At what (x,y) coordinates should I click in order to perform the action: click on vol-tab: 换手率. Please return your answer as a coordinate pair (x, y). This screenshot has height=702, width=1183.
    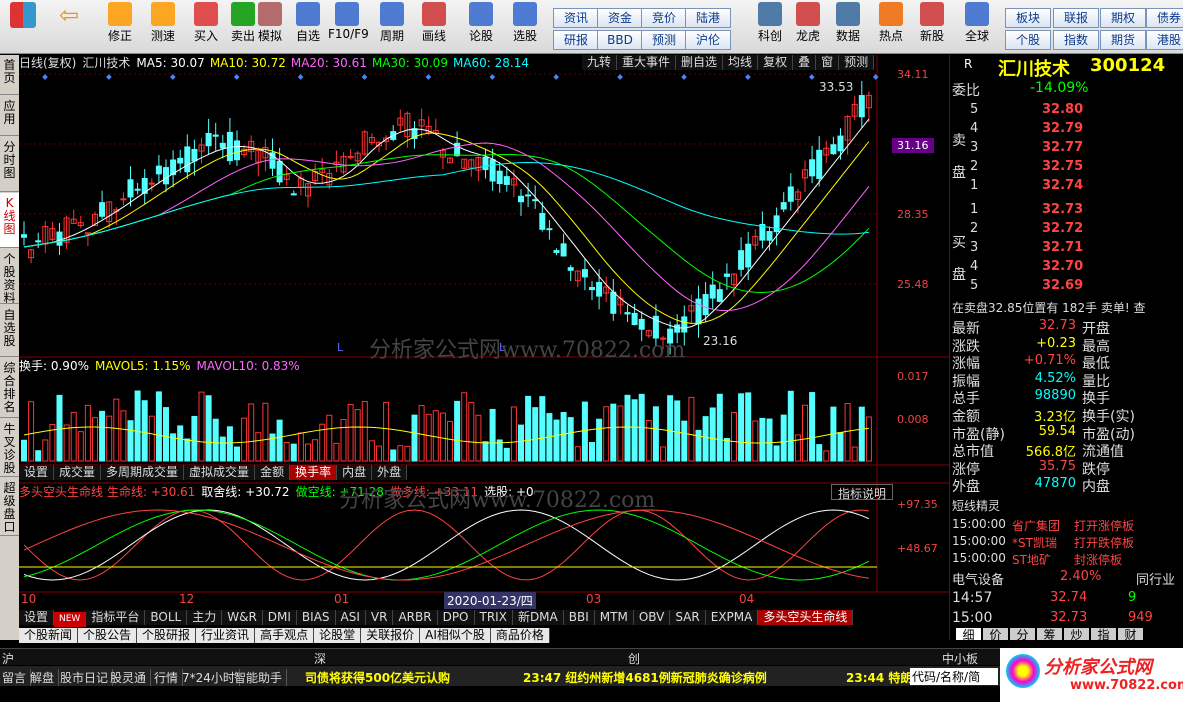
    Looking at the image, I should click on (314, 472).